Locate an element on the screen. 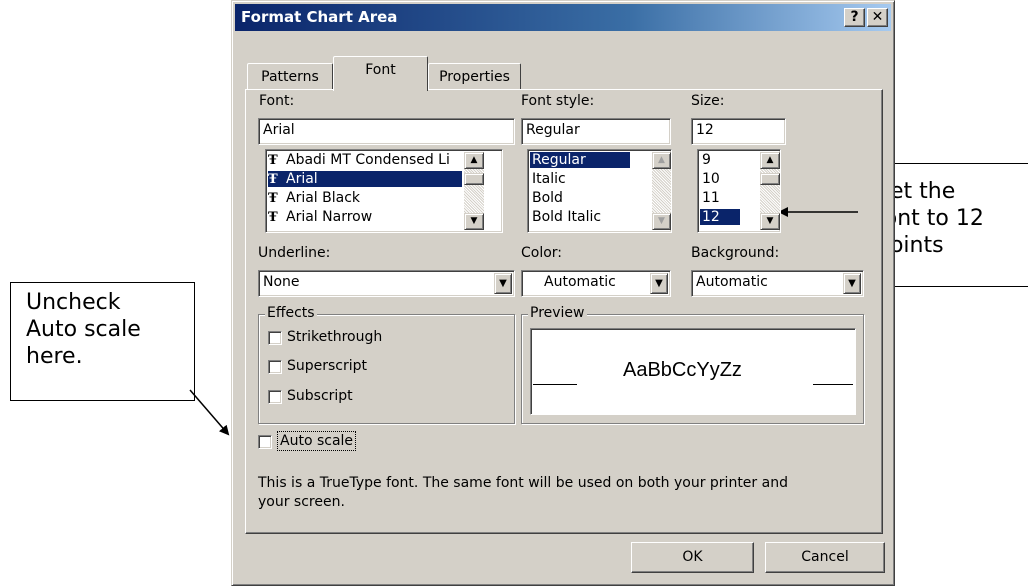 The width and height of the screenshot is (1033, 586). callout-uncheck-auto-scale: Uncheck Auto scale here. is located at coordinates (102, 341).